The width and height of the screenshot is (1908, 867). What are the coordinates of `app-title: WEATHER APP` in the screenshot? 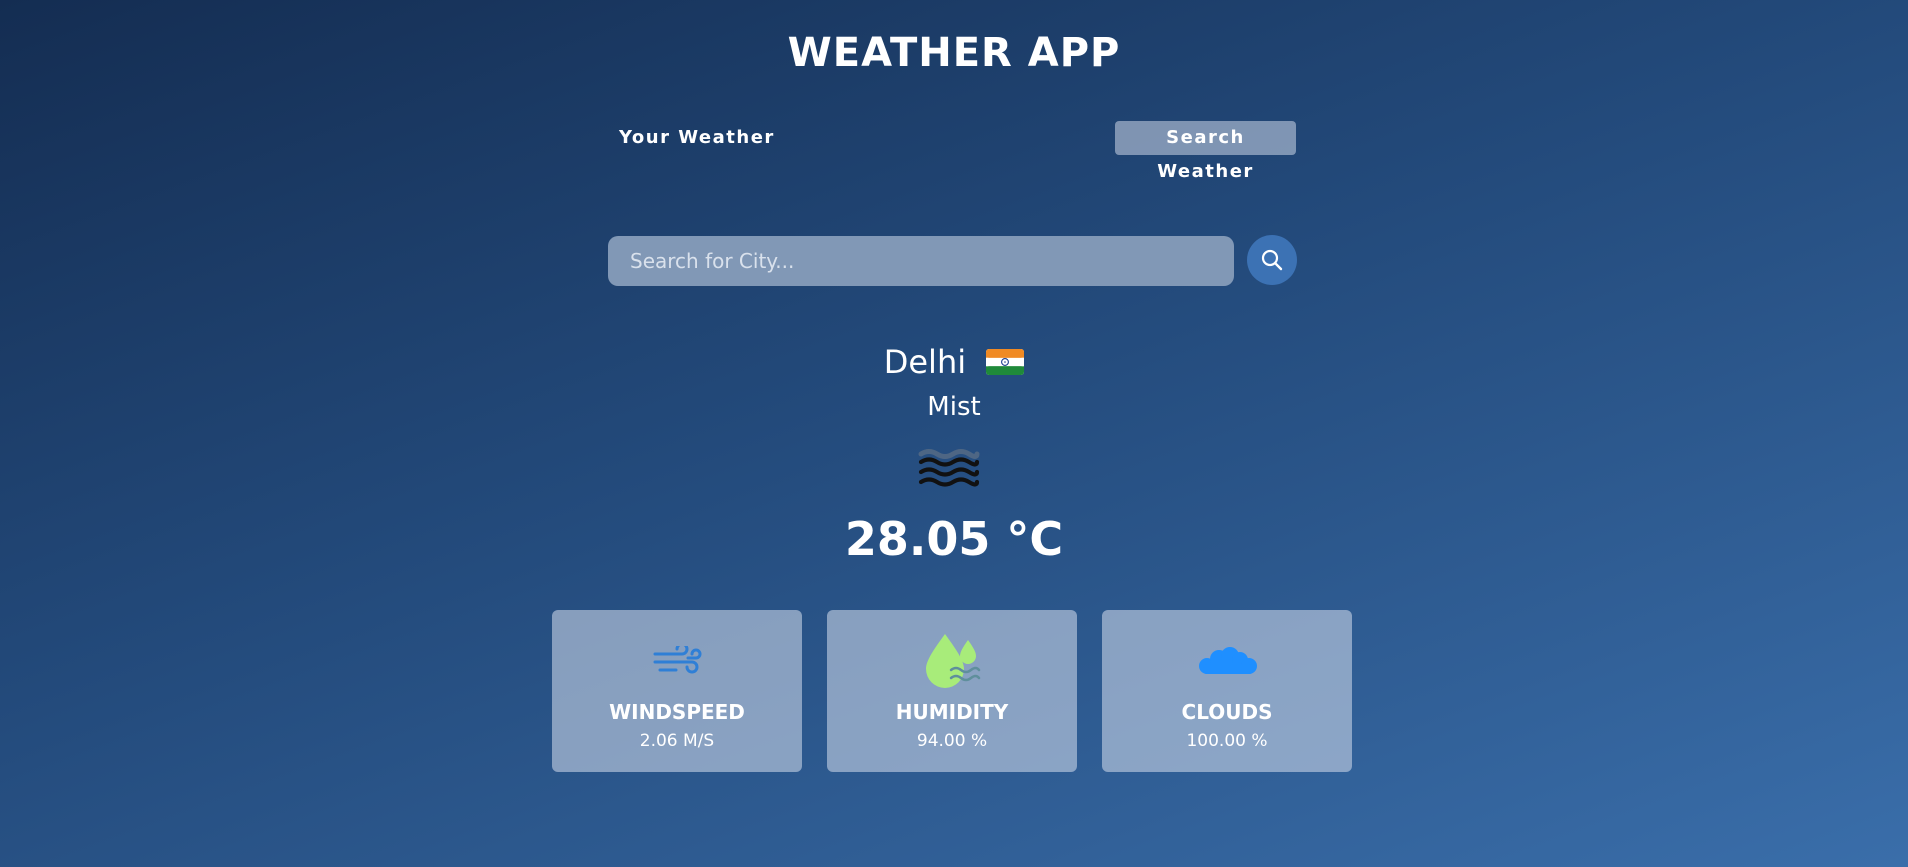 It's located at (954, 53).